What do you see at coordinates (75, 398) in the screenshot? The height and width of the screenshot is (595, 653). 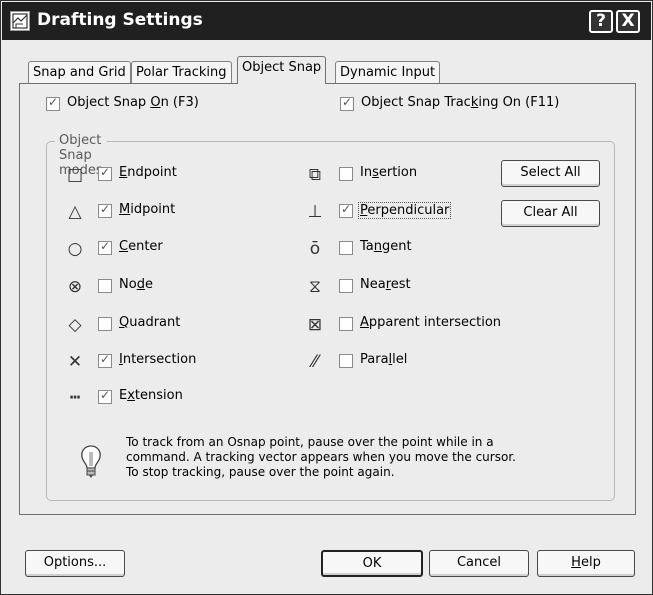 I see `extension-icon: ┅` at bounding box center [75, 398].